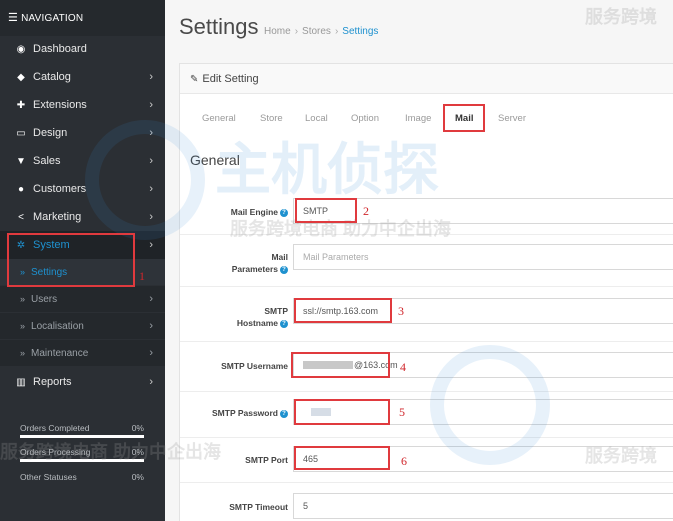 This screenshot has height=521, width=673. I want to click on breadcrumb-stores: Stores, so click(316, 31).